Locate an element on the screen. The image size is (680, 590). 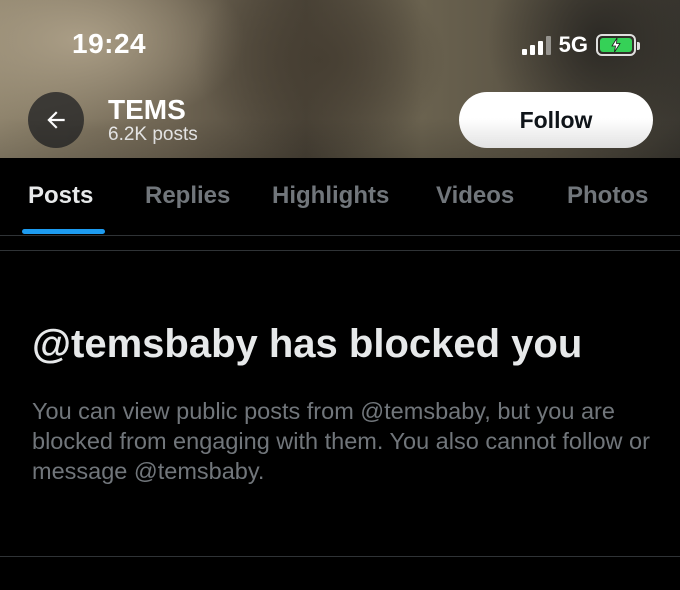
profile-tabs: Posts Replies Highlights Videos Photos is located at coordinates (340, 197).